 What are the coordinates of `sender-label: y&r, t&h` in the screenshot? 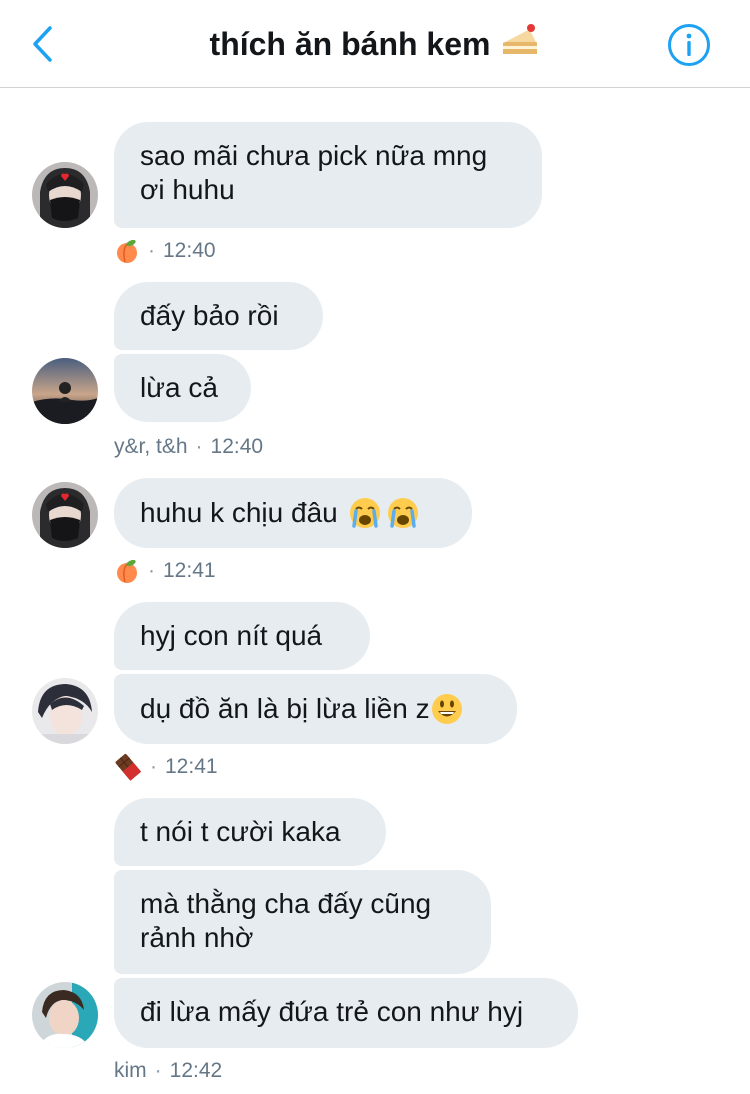 It's located at (151, 446).